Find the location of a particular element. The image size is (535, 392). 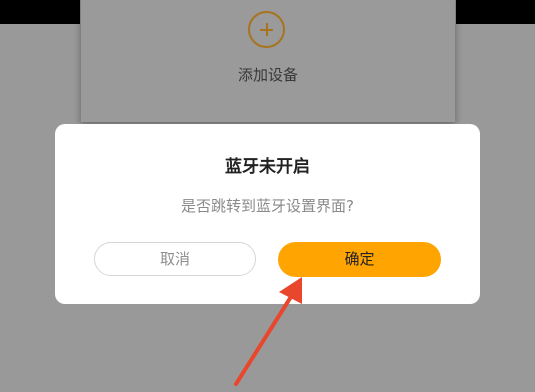

dialog-title: 蓝牙未开启 is located at coordinates (267, 167).